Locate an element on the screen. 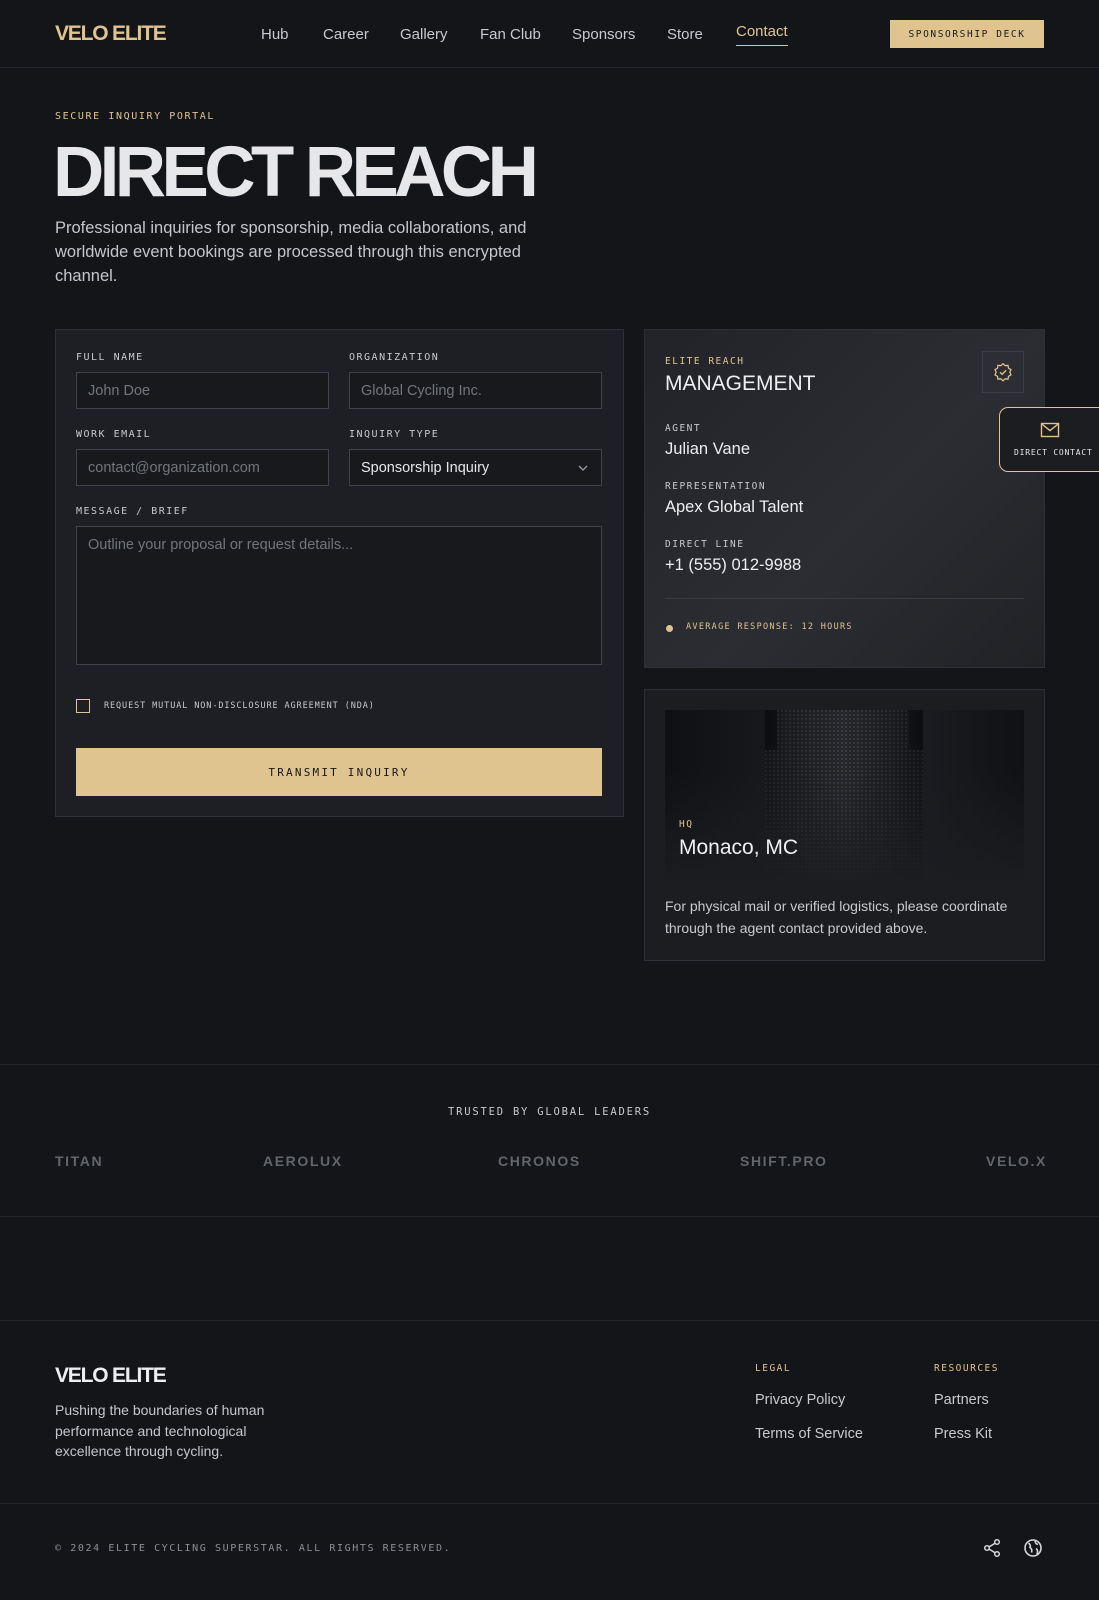 This screenshot has width=1099, height=1600. agent-name: Julian Vane is located at coordinates (708, 449).